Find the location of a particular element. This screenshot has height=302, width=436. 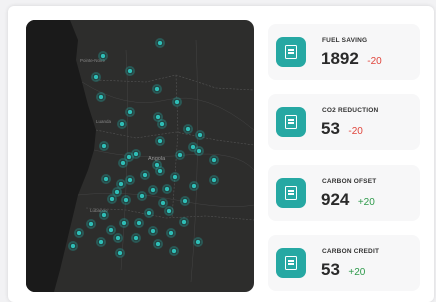

stat-card-fuel-saving: FUEL SAVING 1892 -20 is located at coordinates (344, 52).